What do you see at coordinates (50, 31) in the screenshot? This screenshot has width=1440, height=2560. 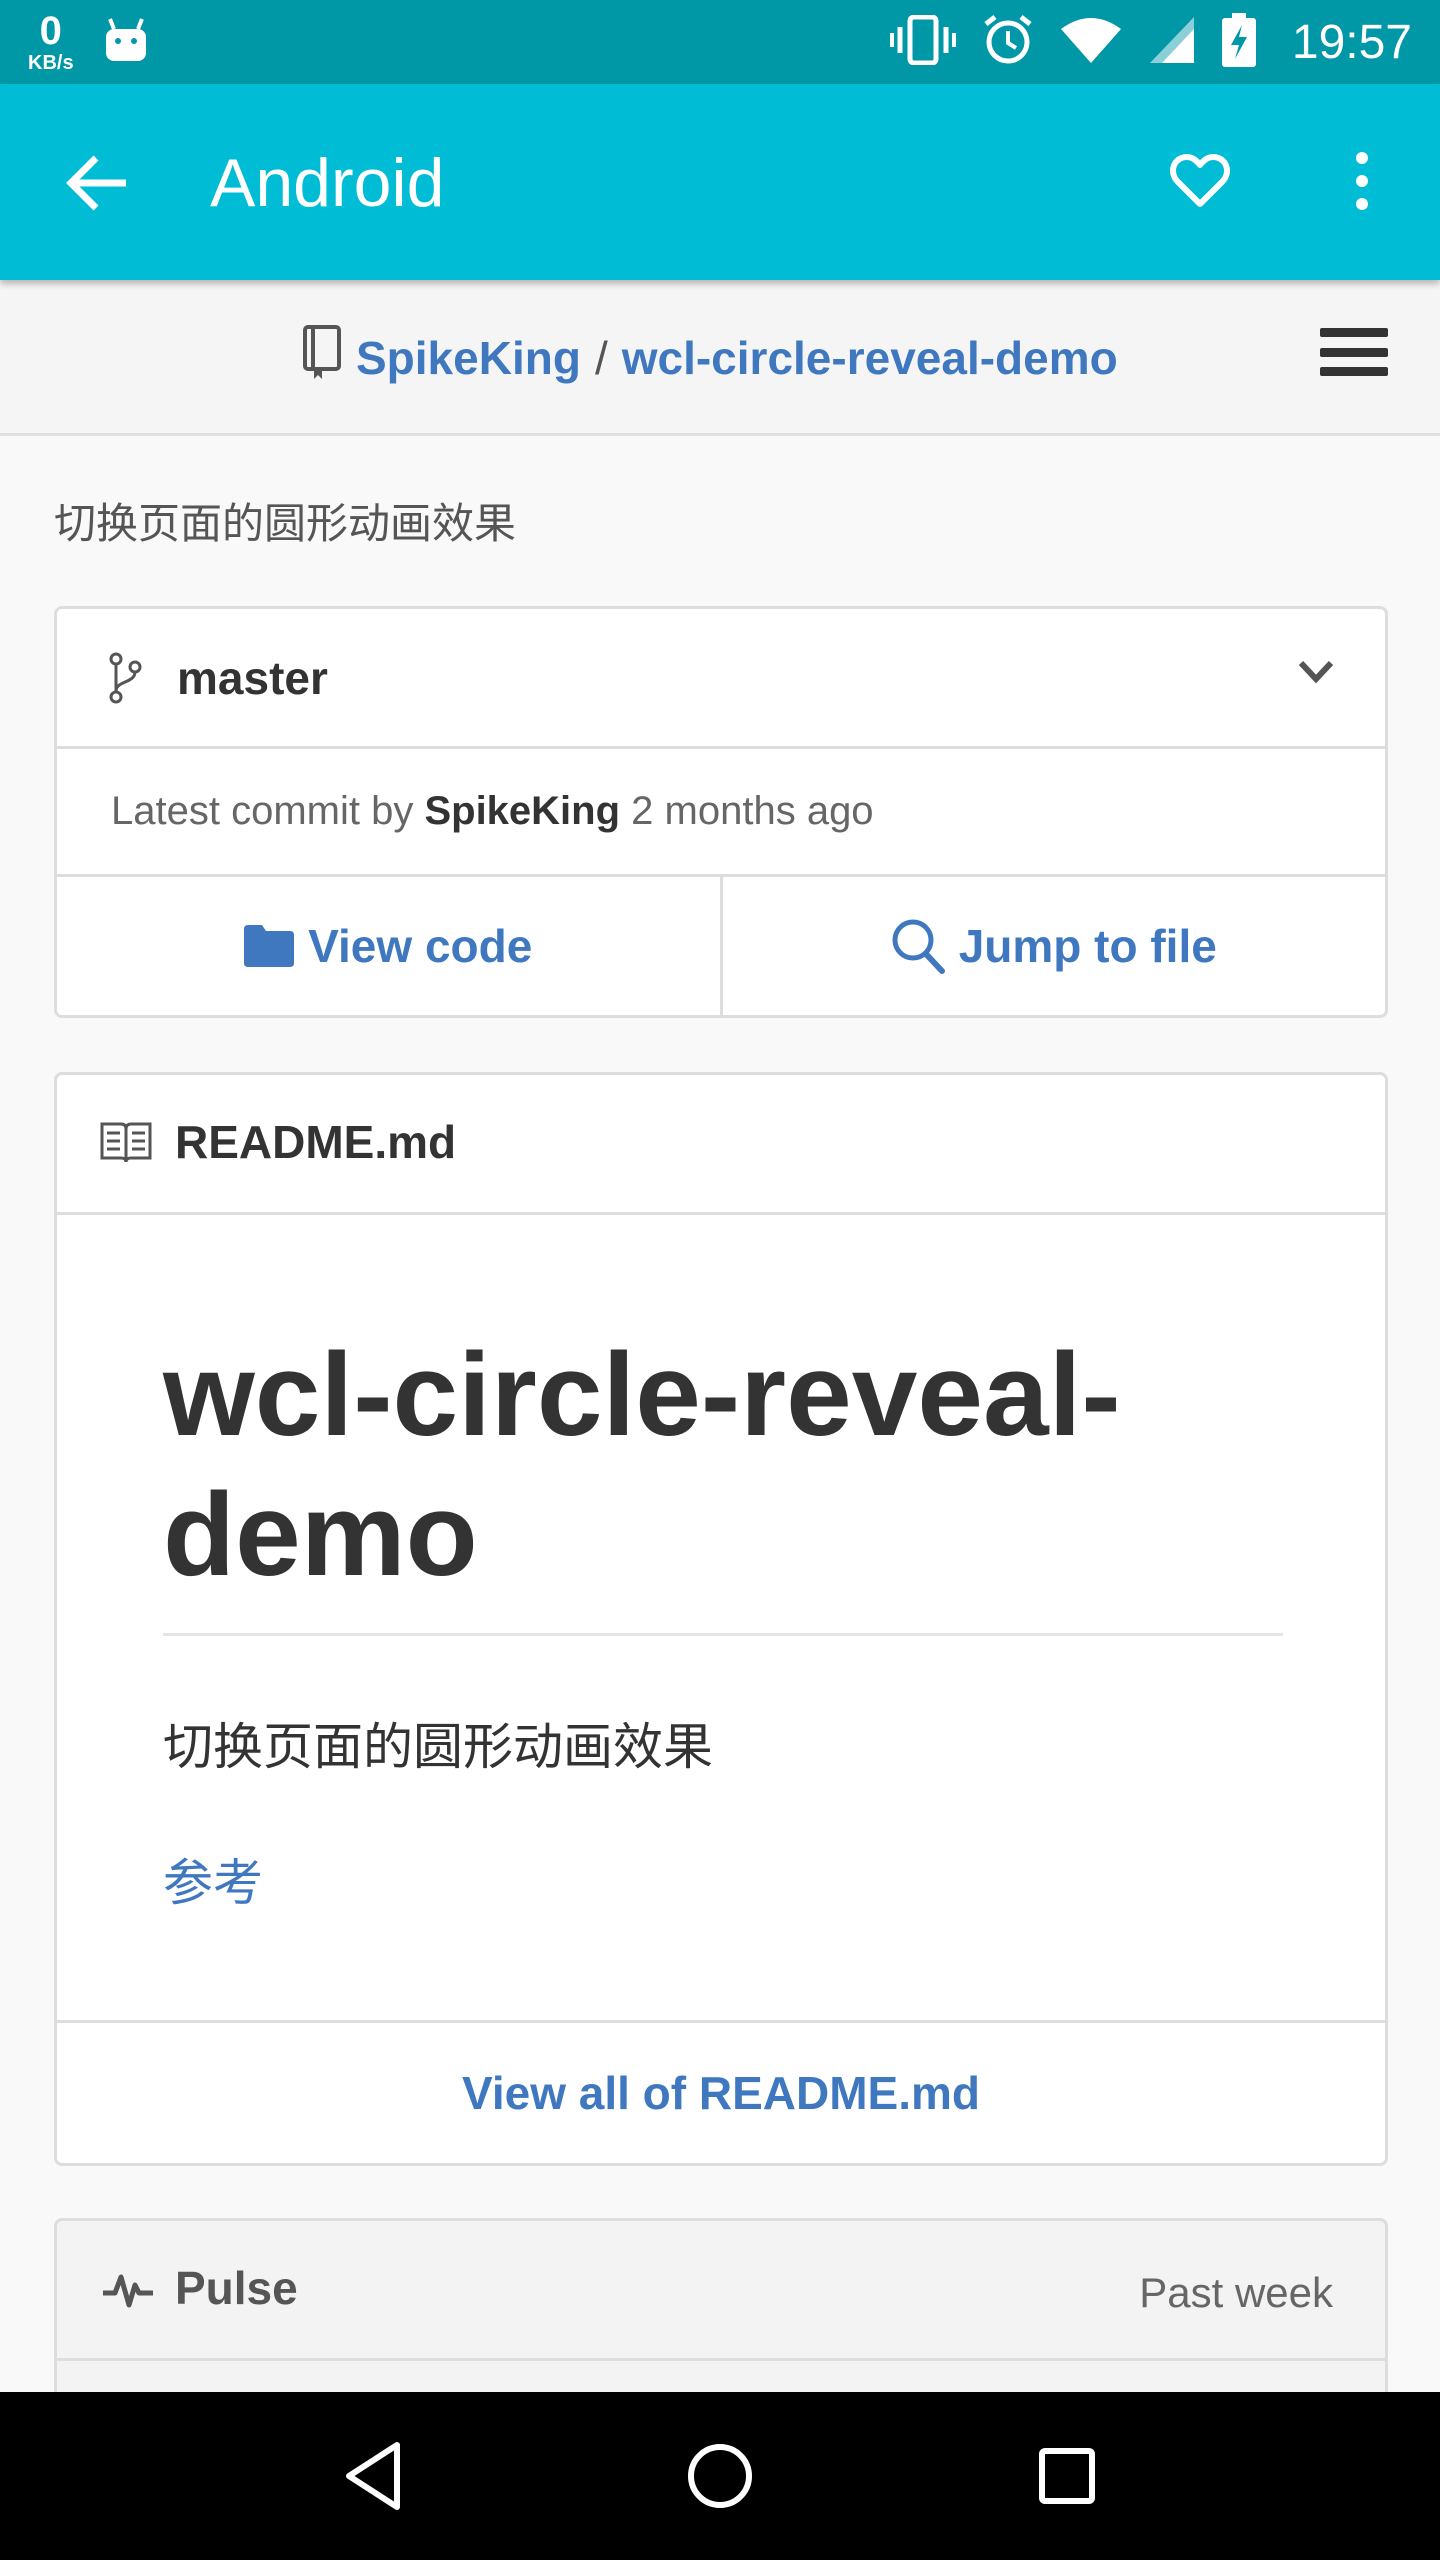 I see `network-speed-value: 0` at bounding box center [50, 31].